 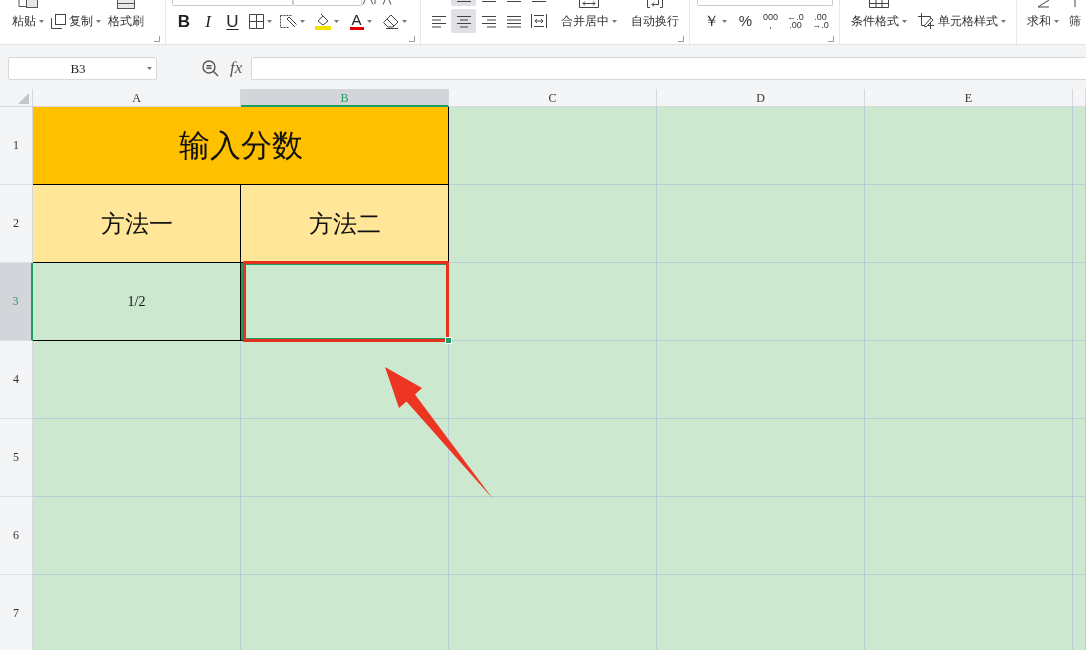 I want to click on bold-button: B, so click(x=184, y=21).